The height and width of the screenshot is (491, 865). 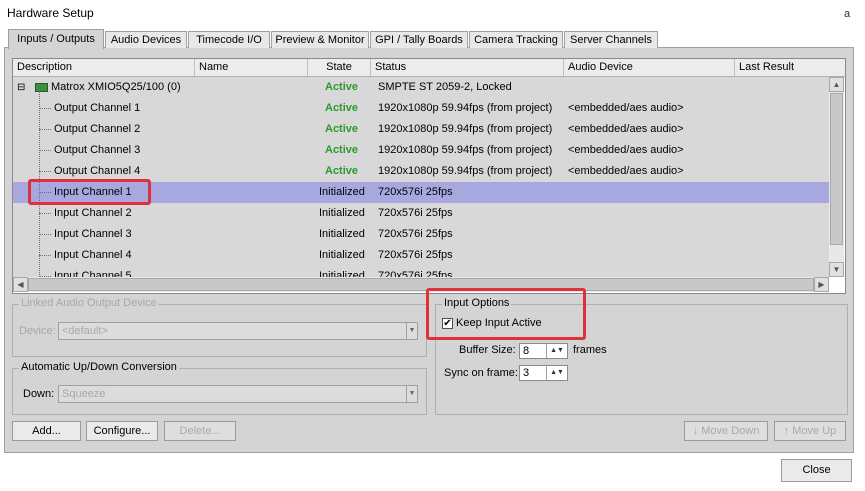 What do you see at coordinates (93, 234) in the screenshot?
I see `description-cell: Input Channel 3` at bounding box center [93, 234].